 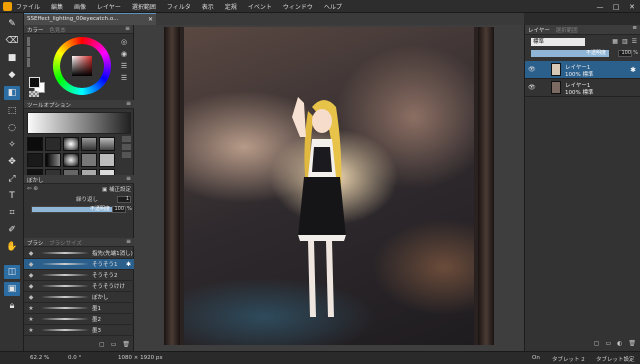 What do you see at coordinates (90, 19) in the screenshot?
I see `document-tab: SSEffect_lighting_00eyecatch.o... ✕` at bounding box center [90, 19].